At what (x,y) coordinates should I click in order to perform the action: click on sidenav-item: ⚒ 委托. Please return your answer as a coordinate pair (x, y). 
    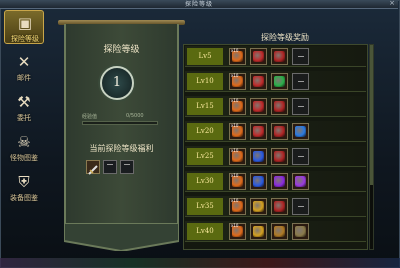
    Looking at the image, I should click on (24, 107).